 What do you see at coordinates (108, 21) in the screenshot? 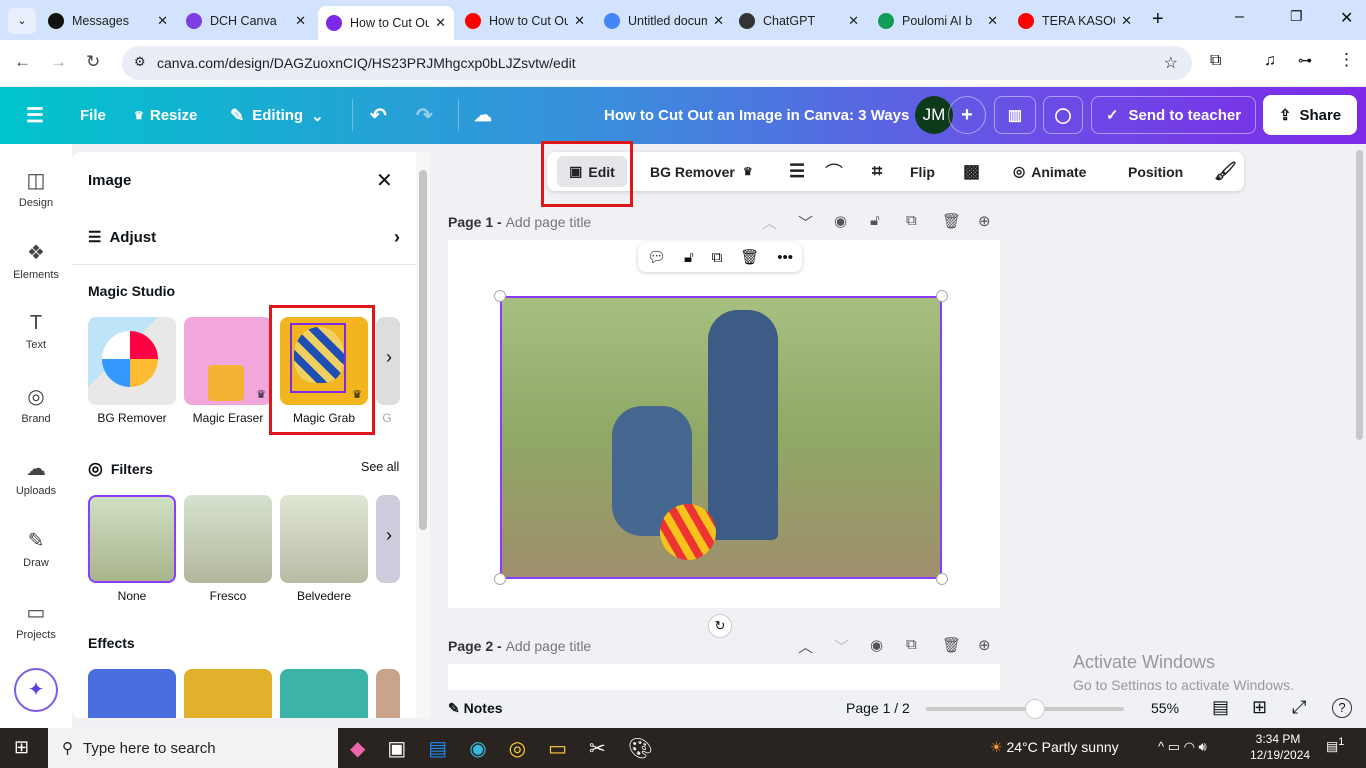
I see `browser-tab: Messages ✕` at bounding box center [108, 21].